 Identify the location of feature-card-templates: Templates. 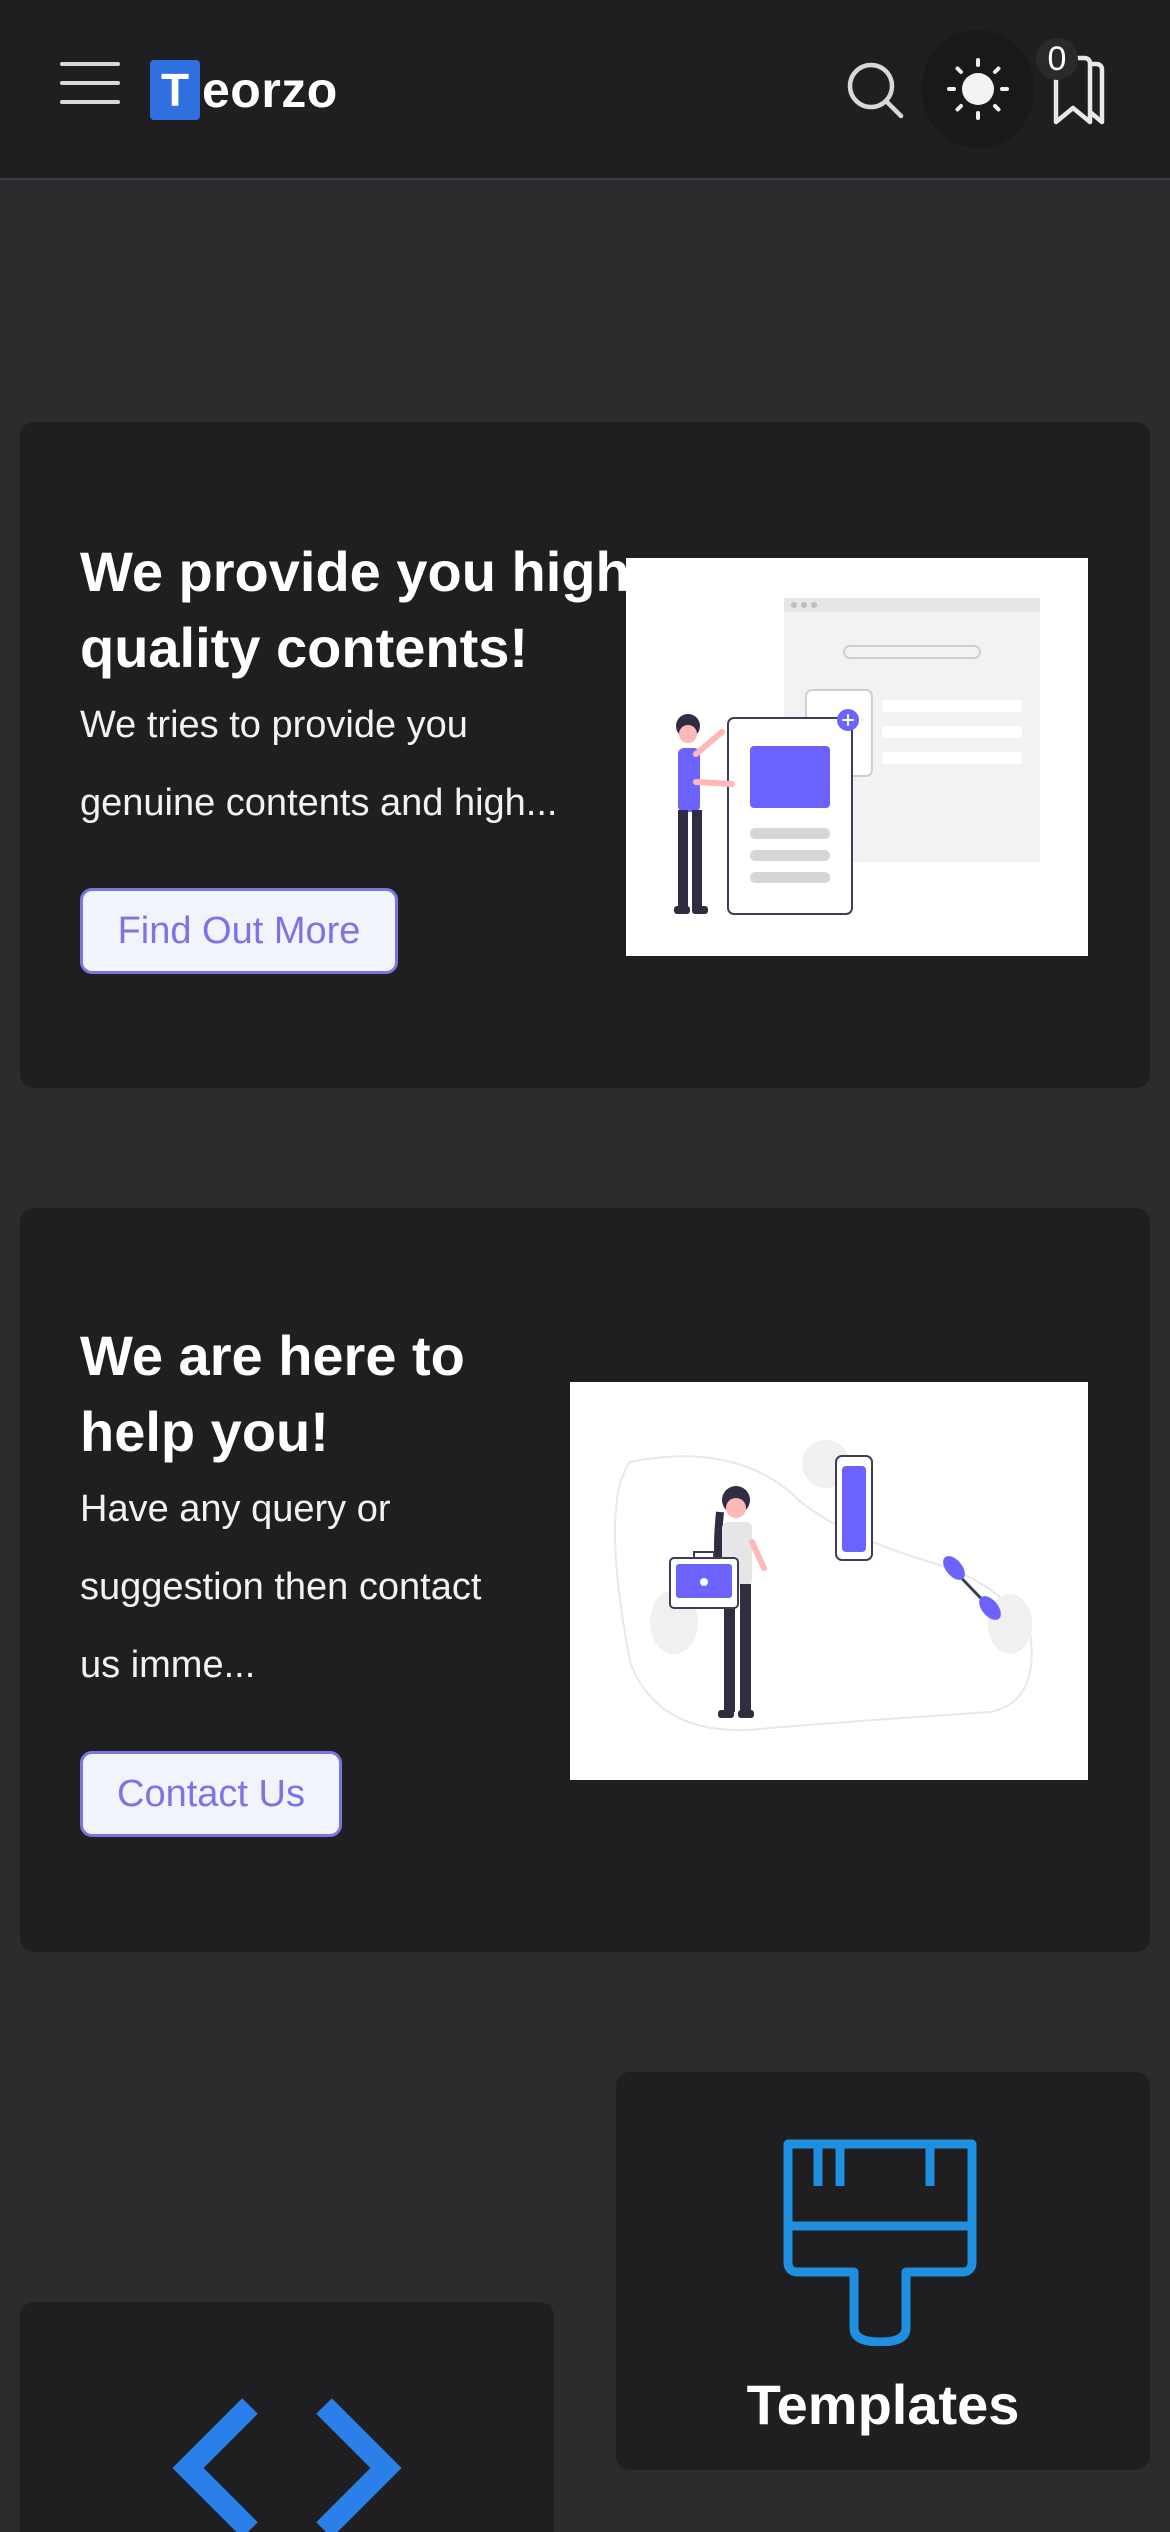
(883, 2271).